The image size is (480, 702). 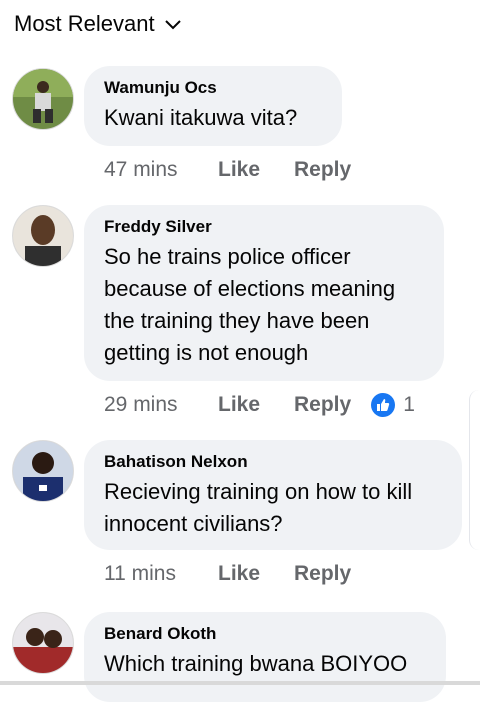 I want to click on bottom-divider, so click(x=240, y=683).